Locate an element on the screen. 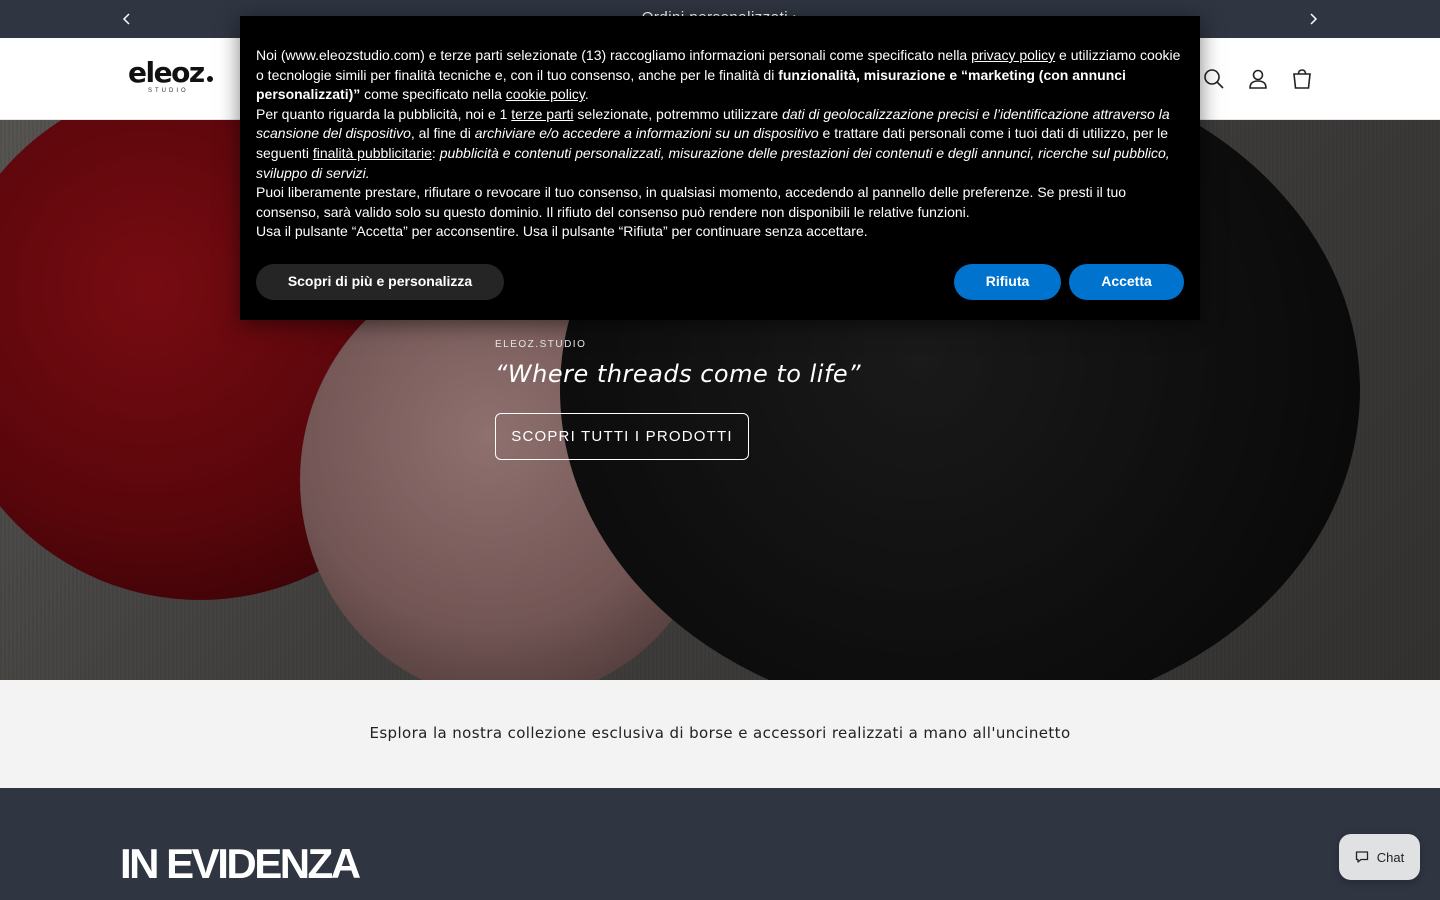  chat-bubble-icon is located at coordinates (1361, 857).